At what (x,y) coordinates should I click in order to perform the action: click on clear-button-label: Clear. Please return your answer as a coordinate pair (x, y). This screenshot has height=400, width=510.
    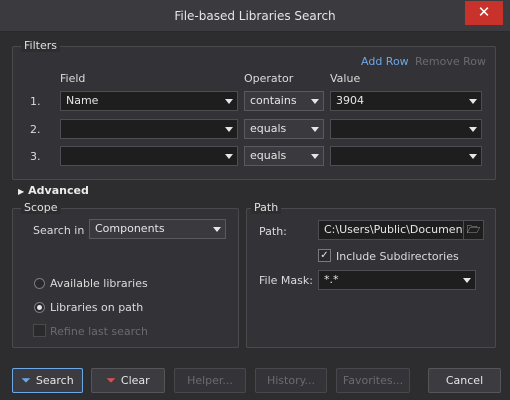
    Looking at the image, I should click on (135, 380).